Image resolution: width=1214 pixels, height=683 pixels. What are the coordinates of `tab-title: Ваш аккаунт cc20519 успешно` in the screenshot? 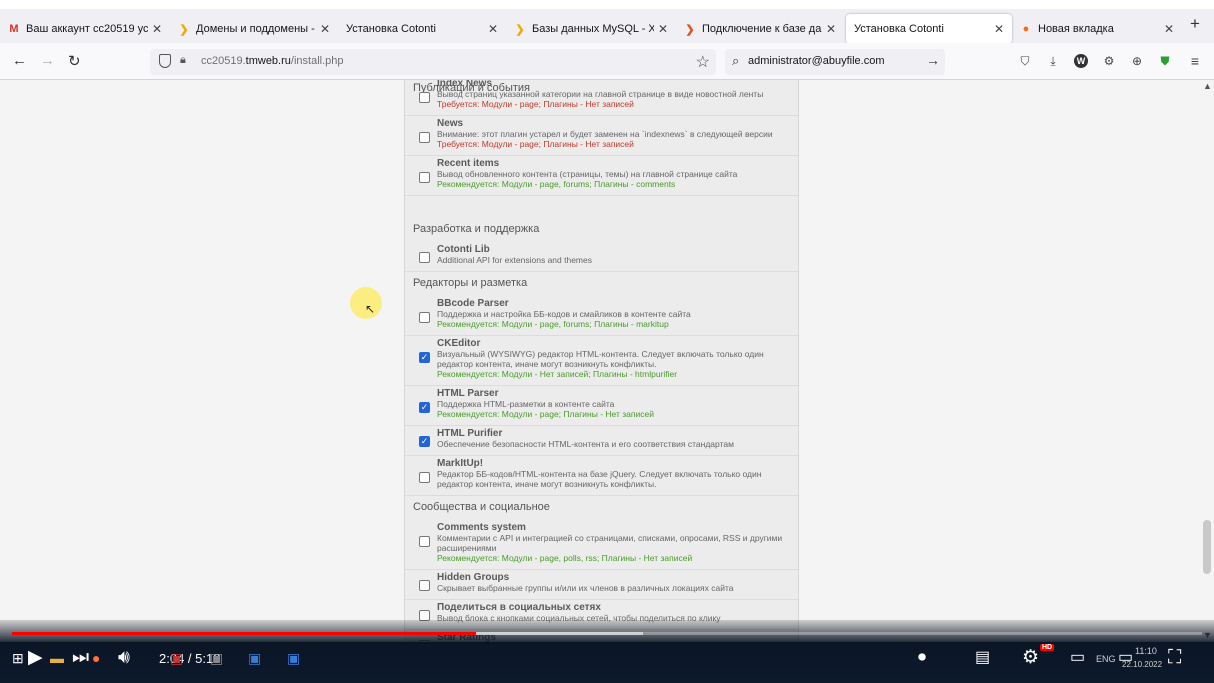 It's located at (87, 29).